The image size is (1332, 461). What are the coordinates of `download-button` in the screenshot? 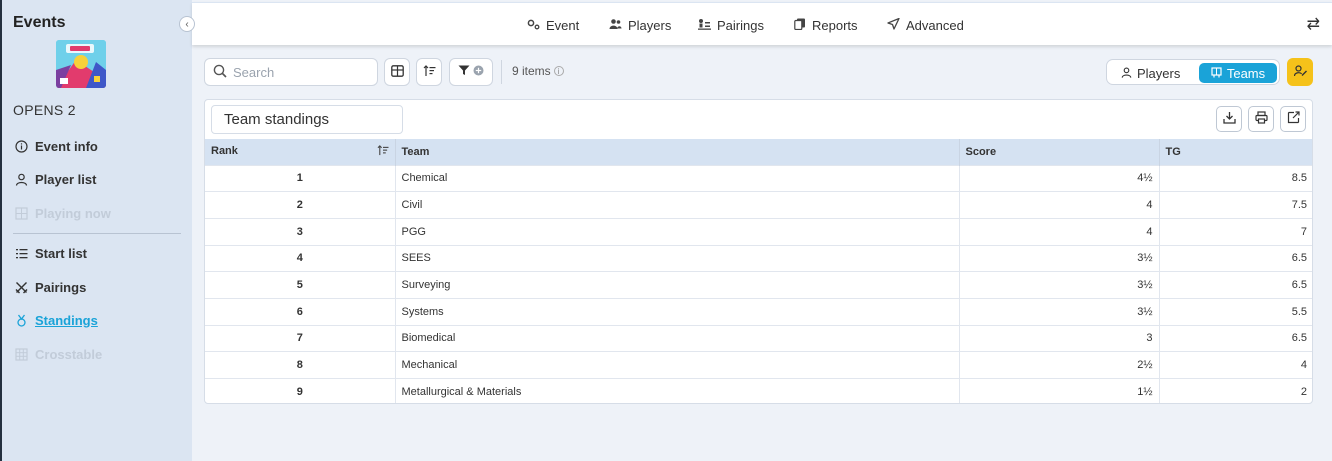 It's located at (1229, 119).